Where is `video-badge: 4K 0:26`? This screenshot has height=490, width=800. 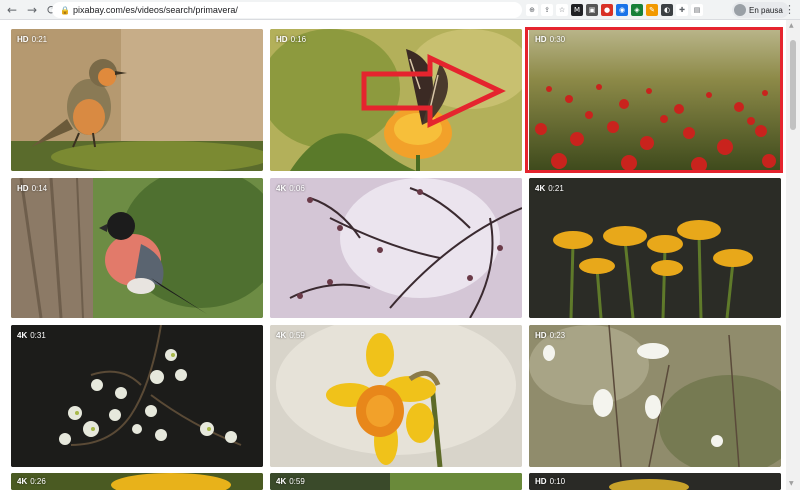 video-badge: 4K 0:26 is located at coordinates (31, 481).